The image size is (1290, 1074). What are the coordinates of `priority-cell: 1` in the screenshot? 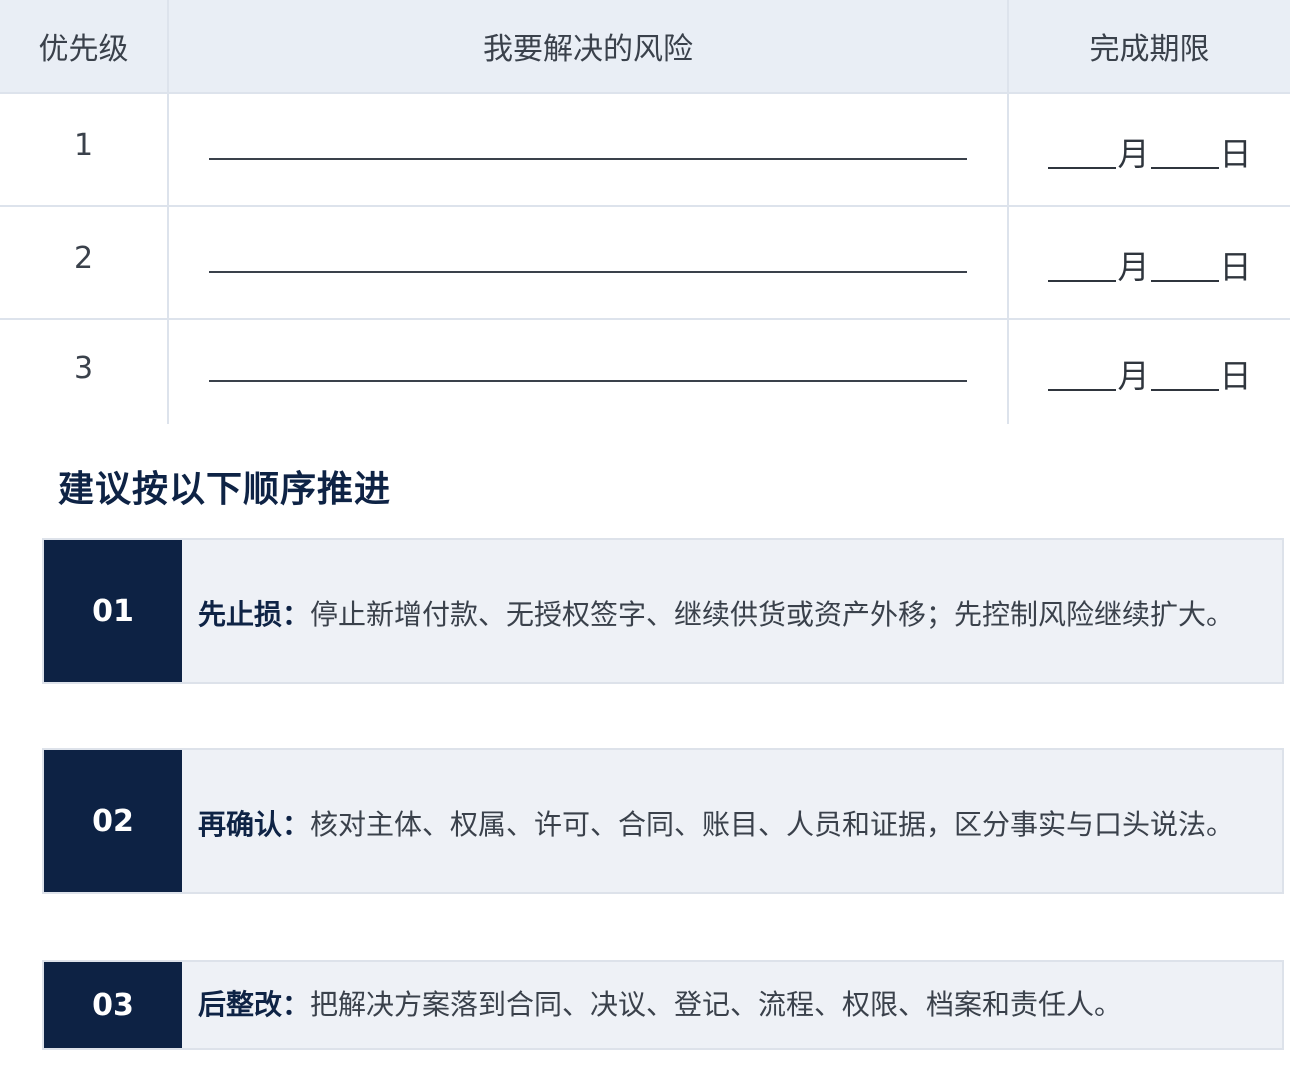 It's located at (84, 150).